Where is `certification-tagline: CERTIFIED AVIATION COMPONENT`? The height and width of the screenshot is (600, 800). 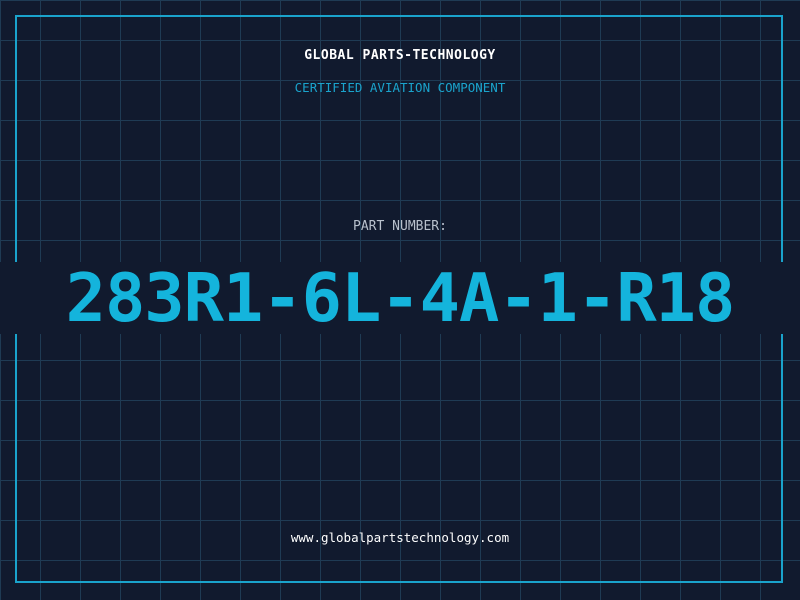
certification-tagline: CERTIFIED AVIATION COMPONENT is located at coordinates (400, 87).